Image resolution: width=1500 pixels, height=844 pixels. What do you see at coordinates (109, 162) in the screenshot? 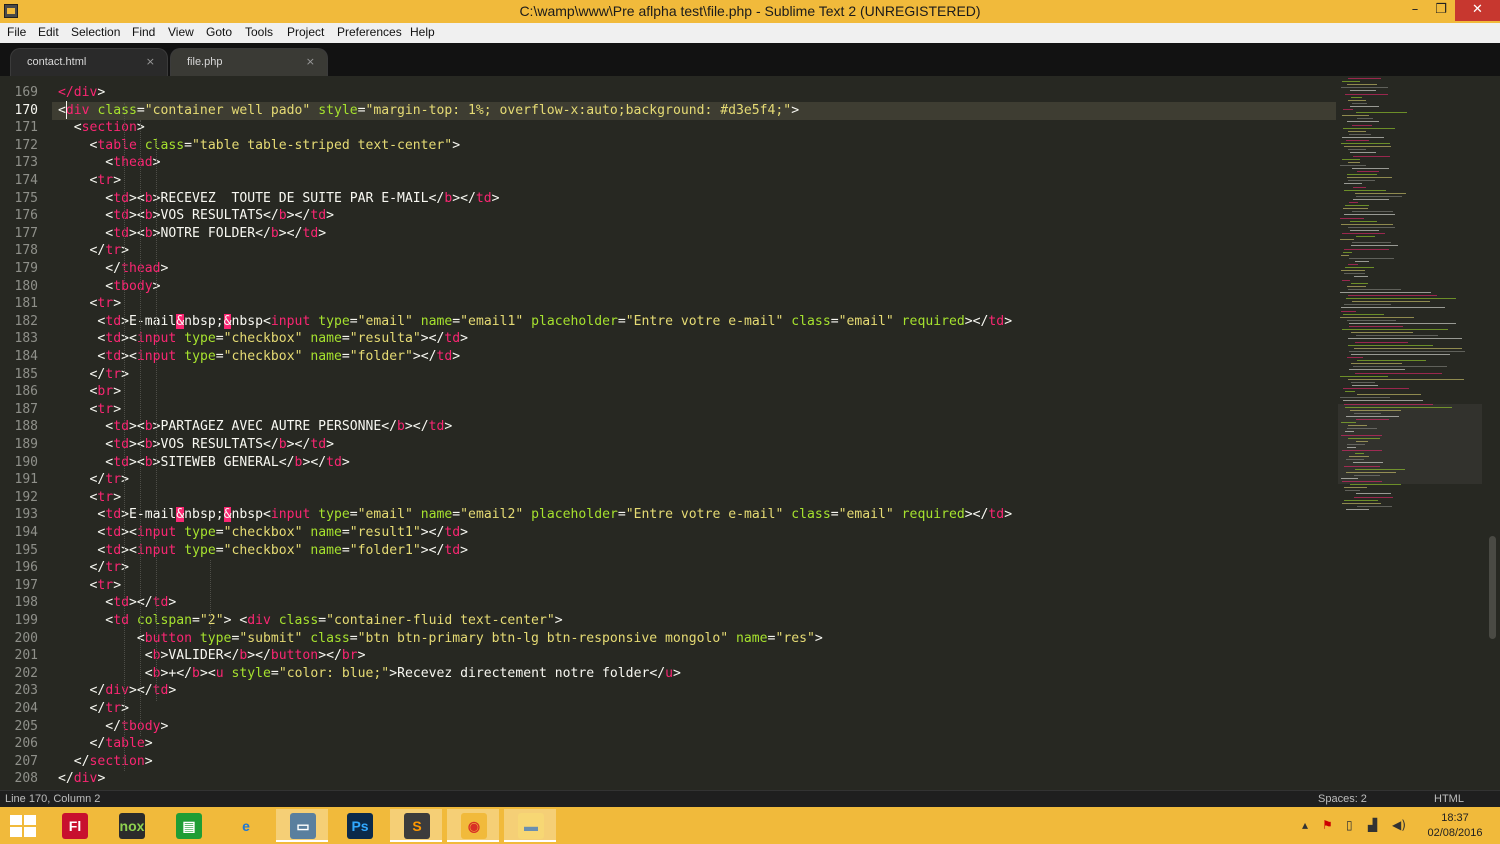
I see `code-line: <thead>` at bounding box center [109, 162].